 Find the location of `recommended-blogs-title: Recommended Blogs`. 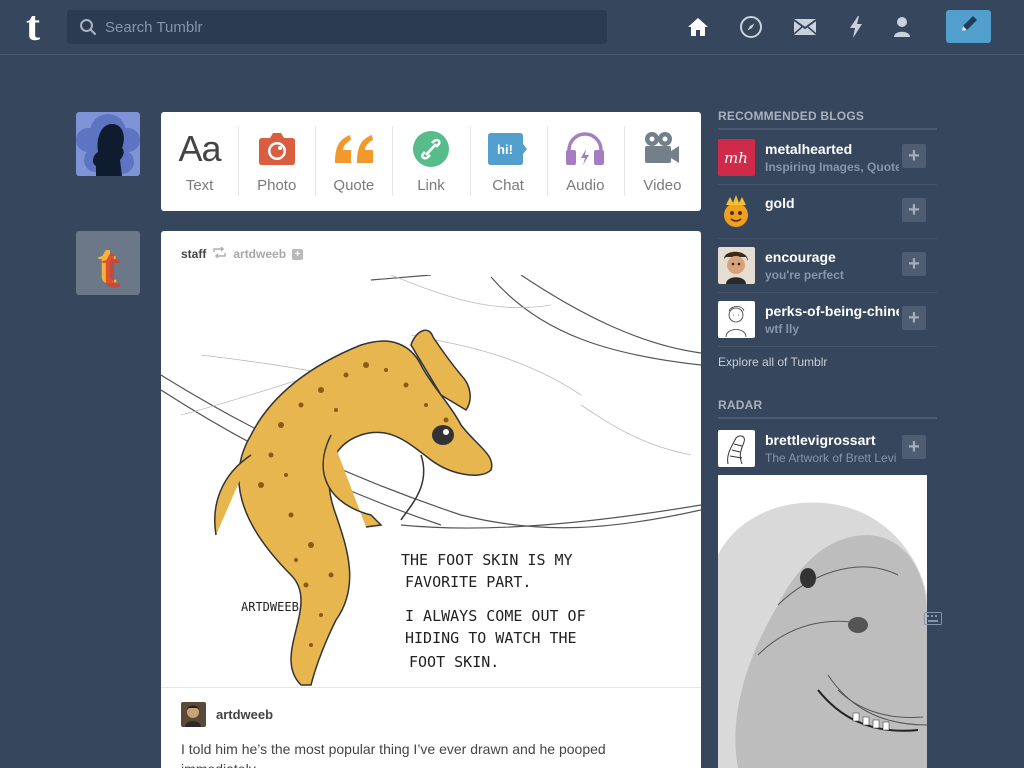

recommended-blogs-title: Recommended Blogs is located at coordinates (827, 119).